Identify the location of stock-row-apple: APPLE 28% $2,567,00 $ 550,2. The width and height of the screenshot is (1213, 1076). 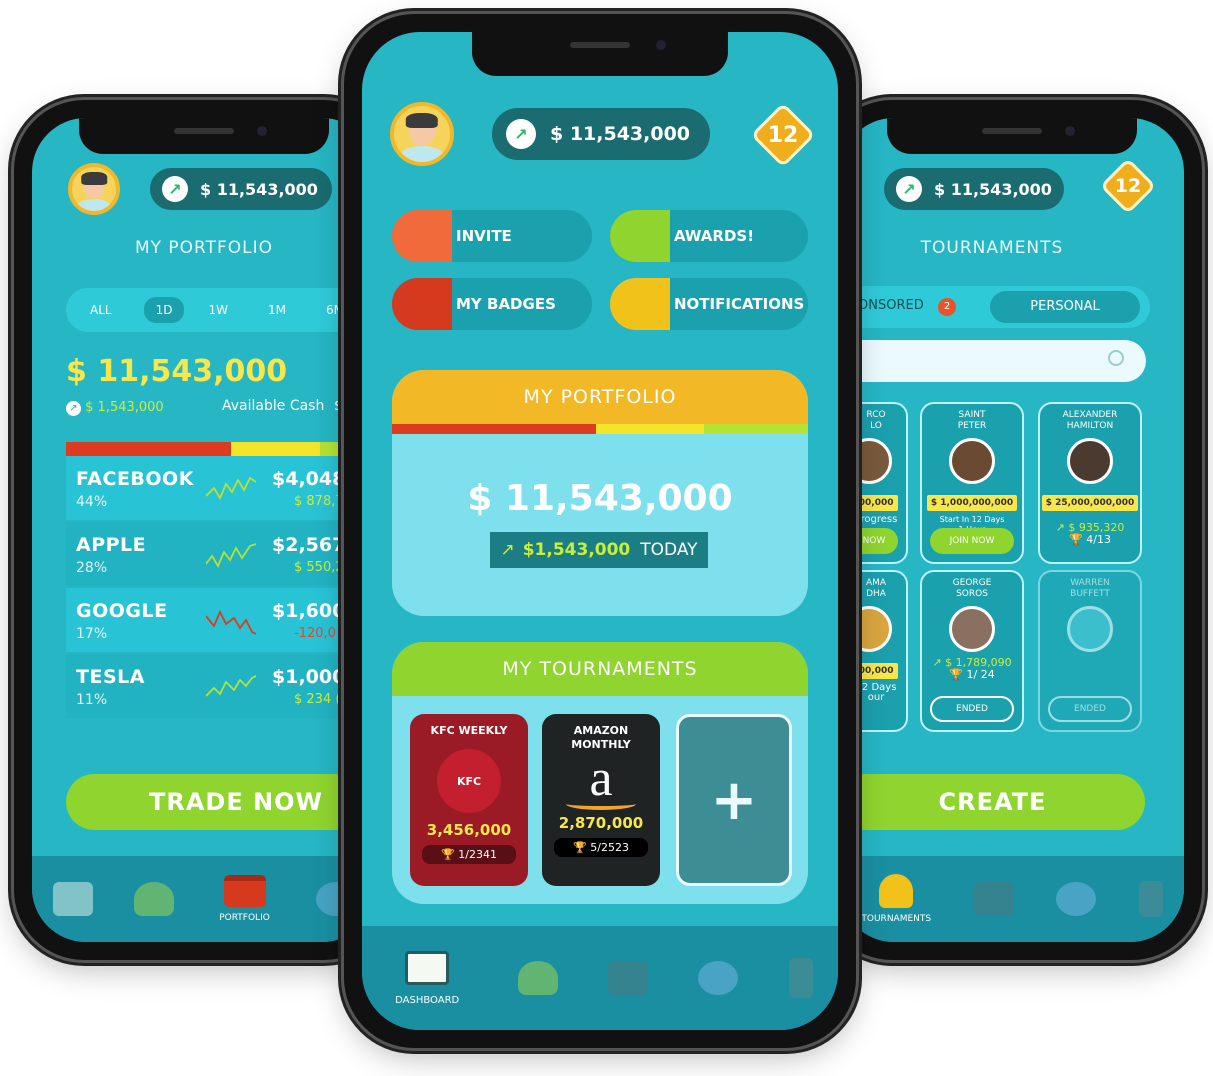
(221, 554).